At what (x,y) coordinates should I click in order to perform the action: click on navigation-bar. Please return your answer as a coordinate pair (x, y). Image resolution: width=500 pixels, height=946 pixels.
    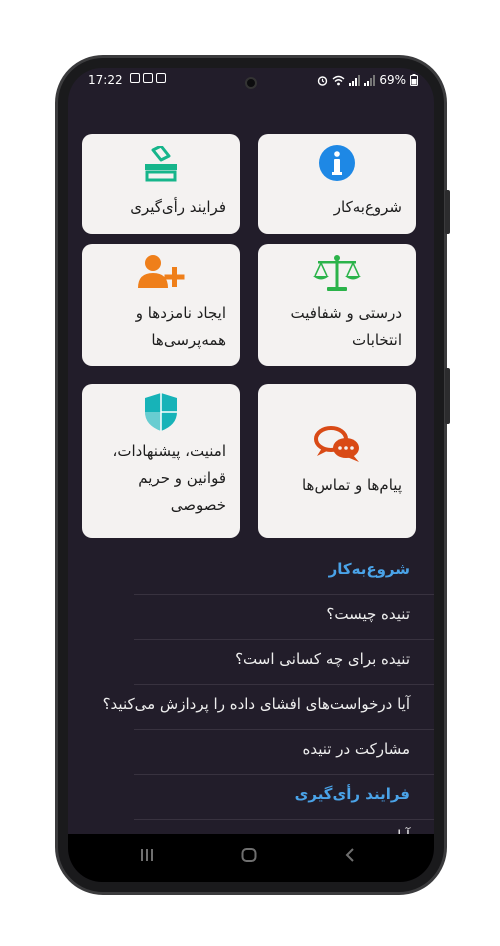
    Looking at the image, I should click on (251, 858).